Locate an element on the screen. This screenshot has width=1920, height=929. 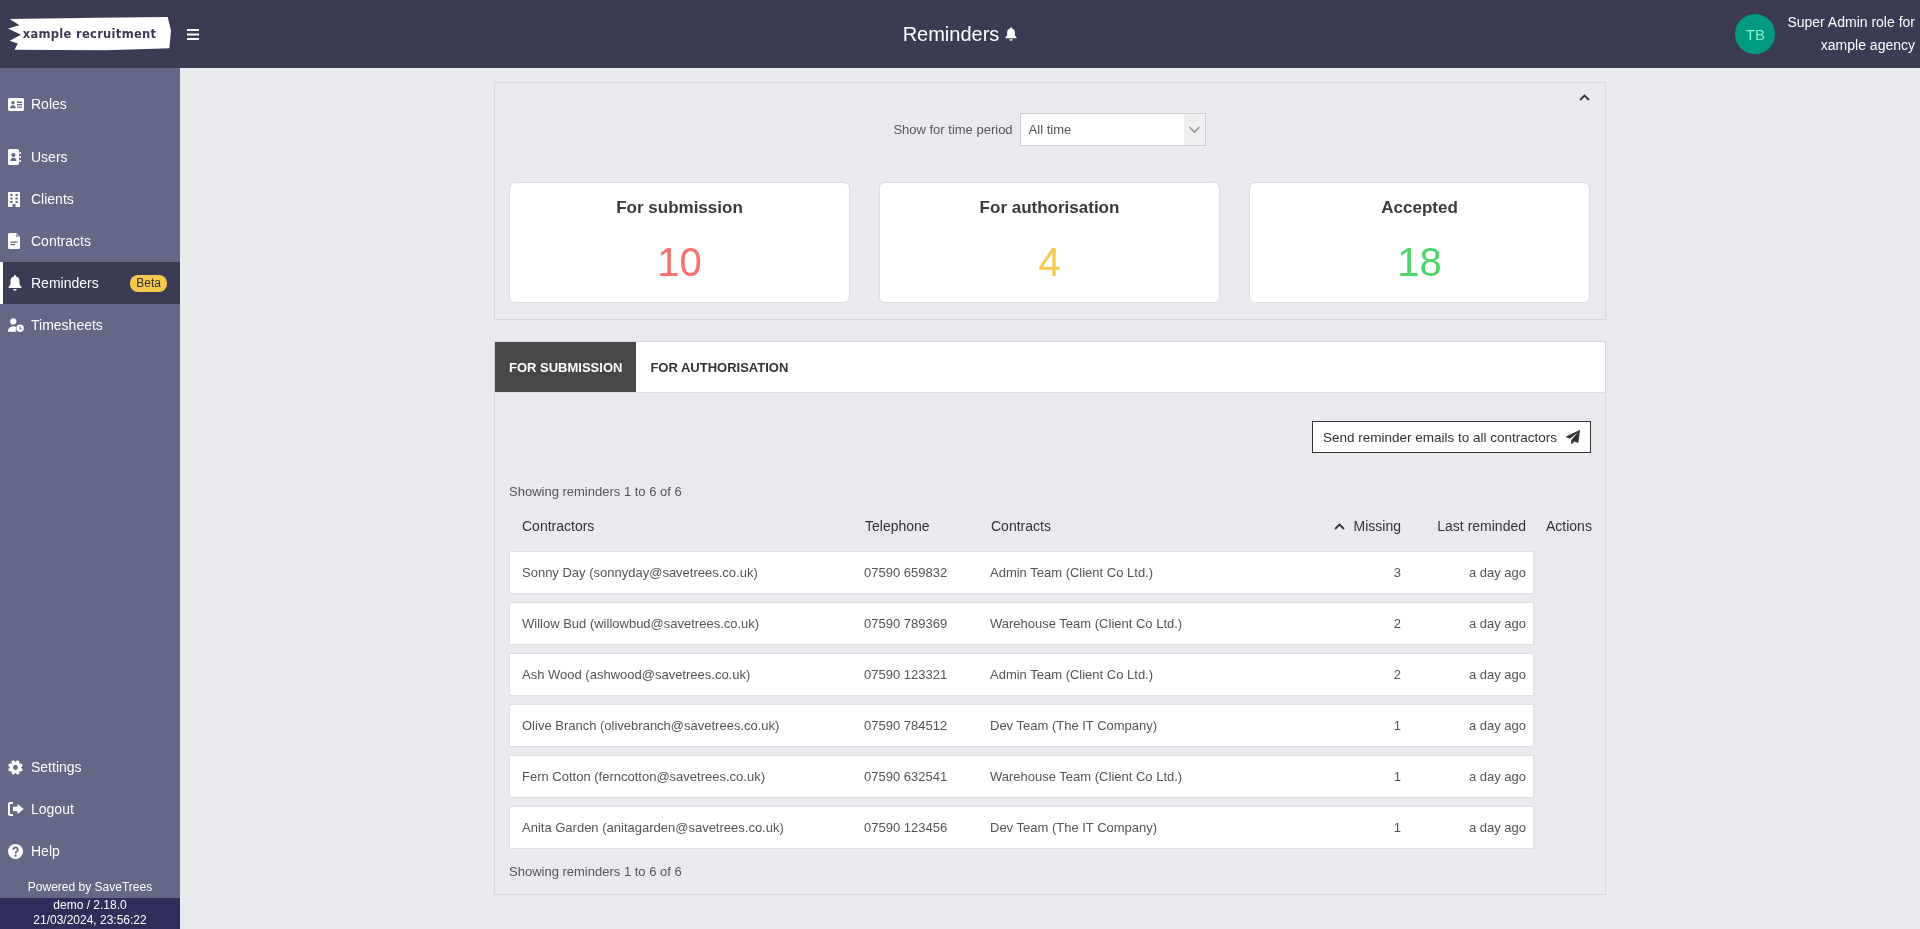
table-cell-text: 07590 789369 is located at coordinates (906, 623).